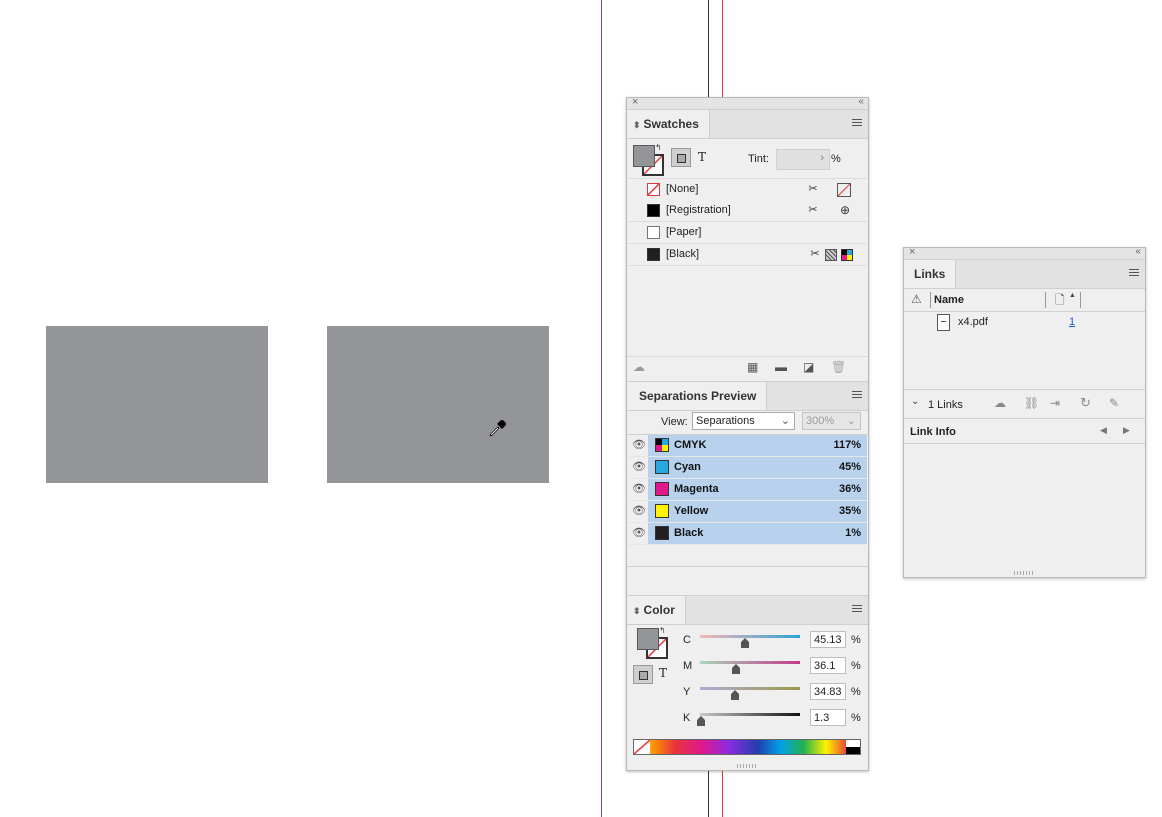 The image size is (1162, 817). What do you see at coordinates (498, 428) in the screenshot?
I see `eyedropper-cursor-icon` at bounding box center [498, 428].